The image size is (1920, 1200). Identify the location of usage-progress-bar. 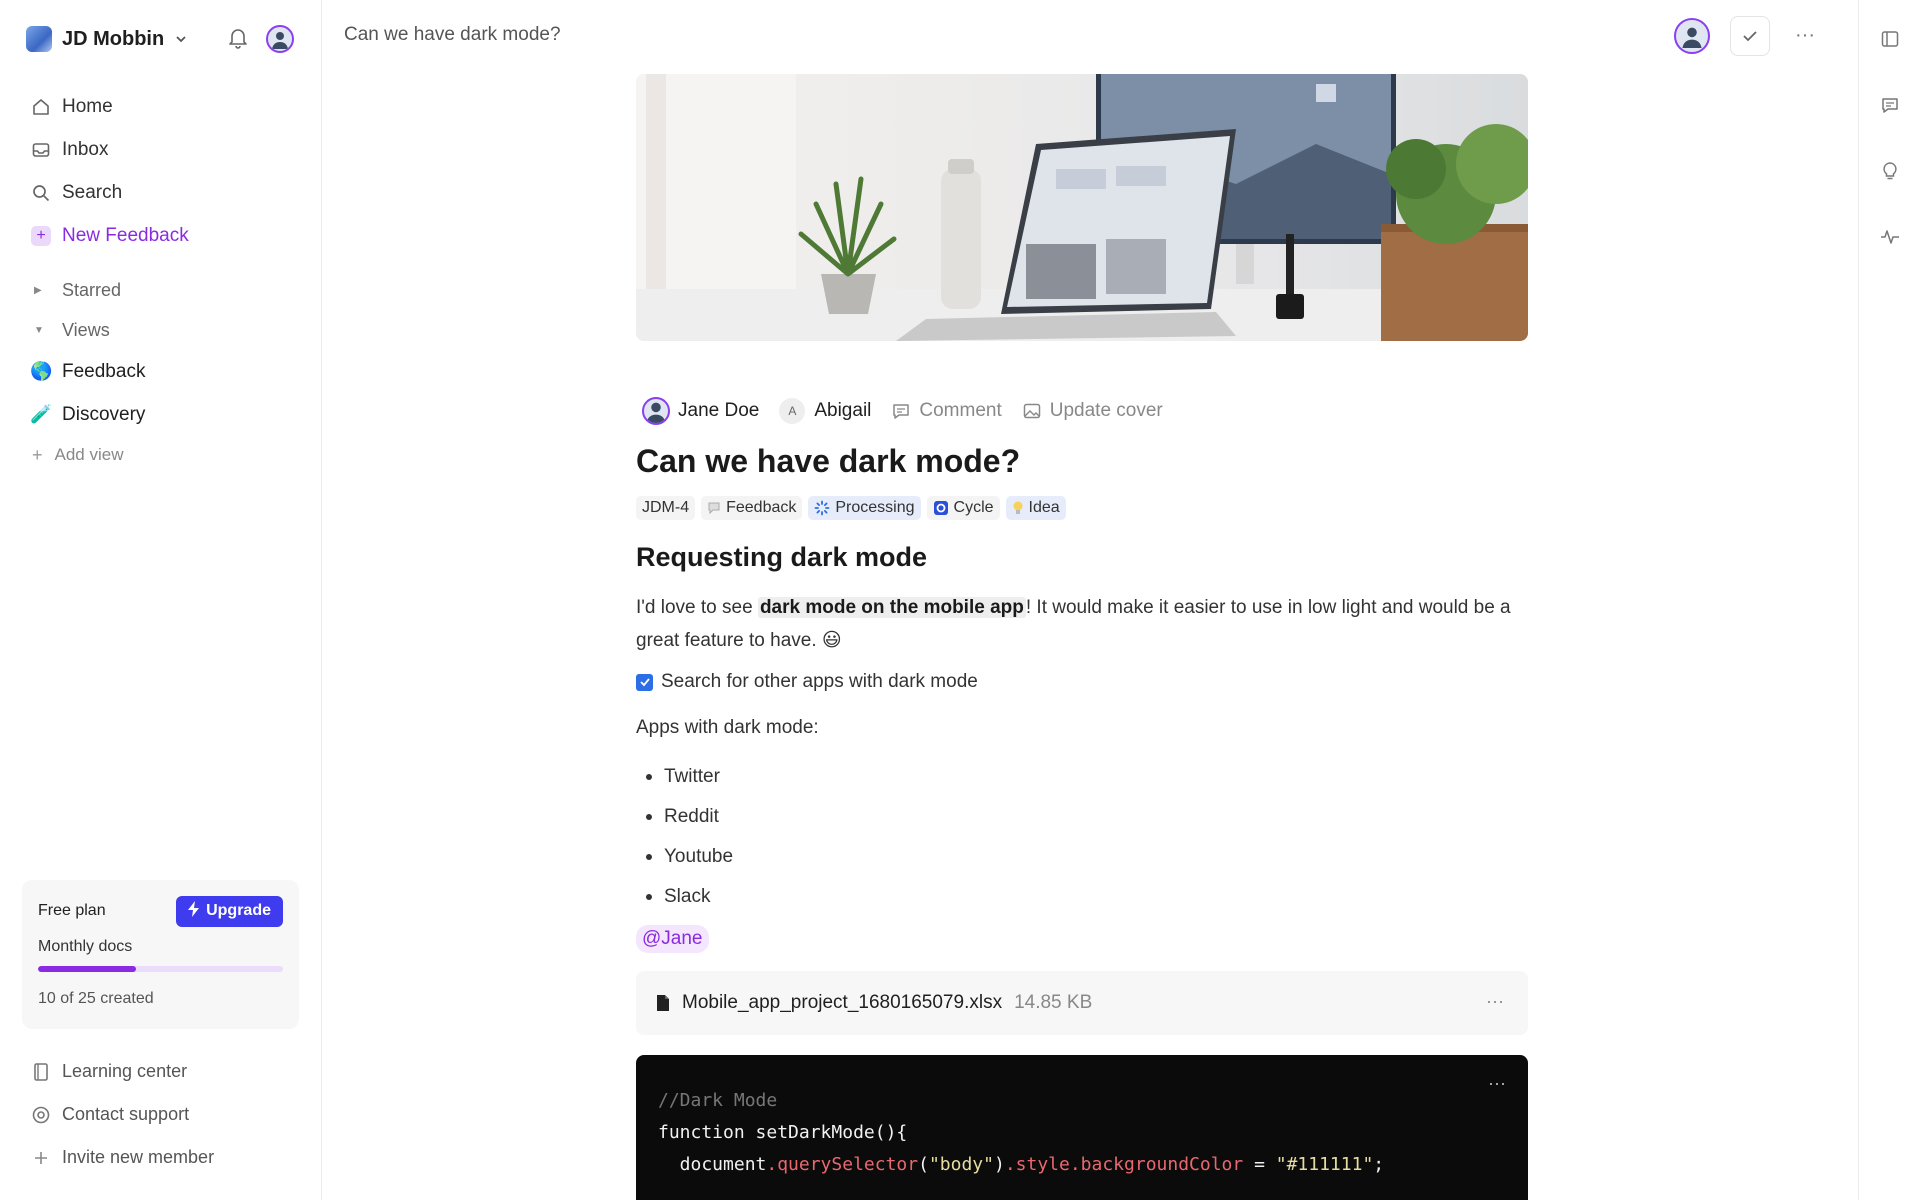
(160, 969).